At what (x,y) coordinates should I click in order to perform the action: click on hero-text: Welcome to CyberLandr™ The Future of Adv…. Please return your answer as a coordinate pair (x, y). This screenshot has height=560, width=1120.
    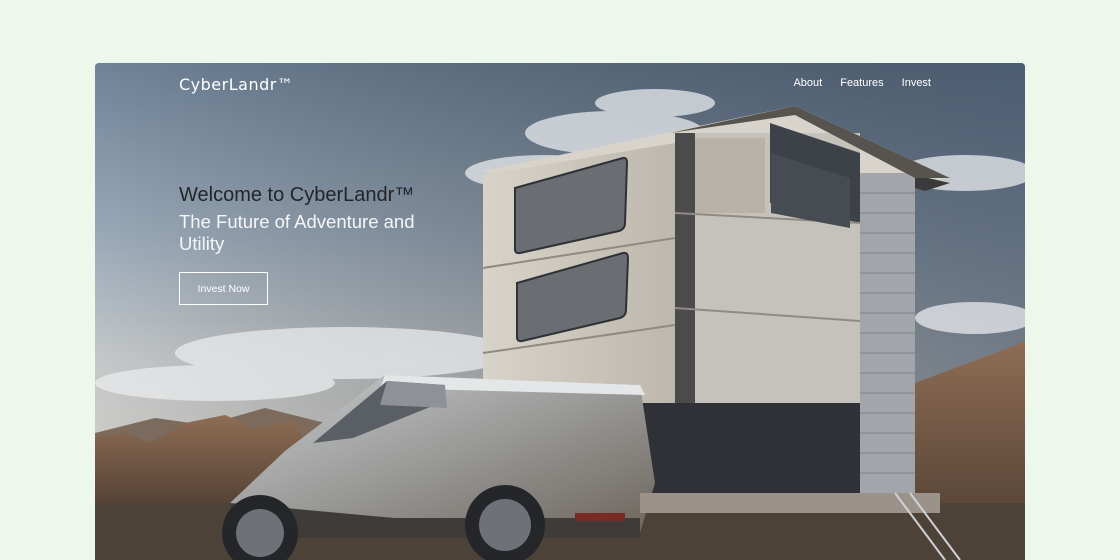
    Looking at the image, I should click on (319, 219).